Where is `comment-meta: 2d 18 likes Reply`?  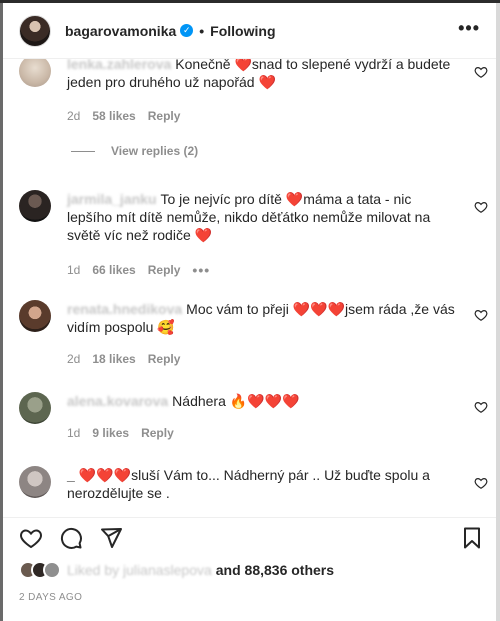 comment-meta: 2d 18 likes Reply is located at coordinates (123, 359).